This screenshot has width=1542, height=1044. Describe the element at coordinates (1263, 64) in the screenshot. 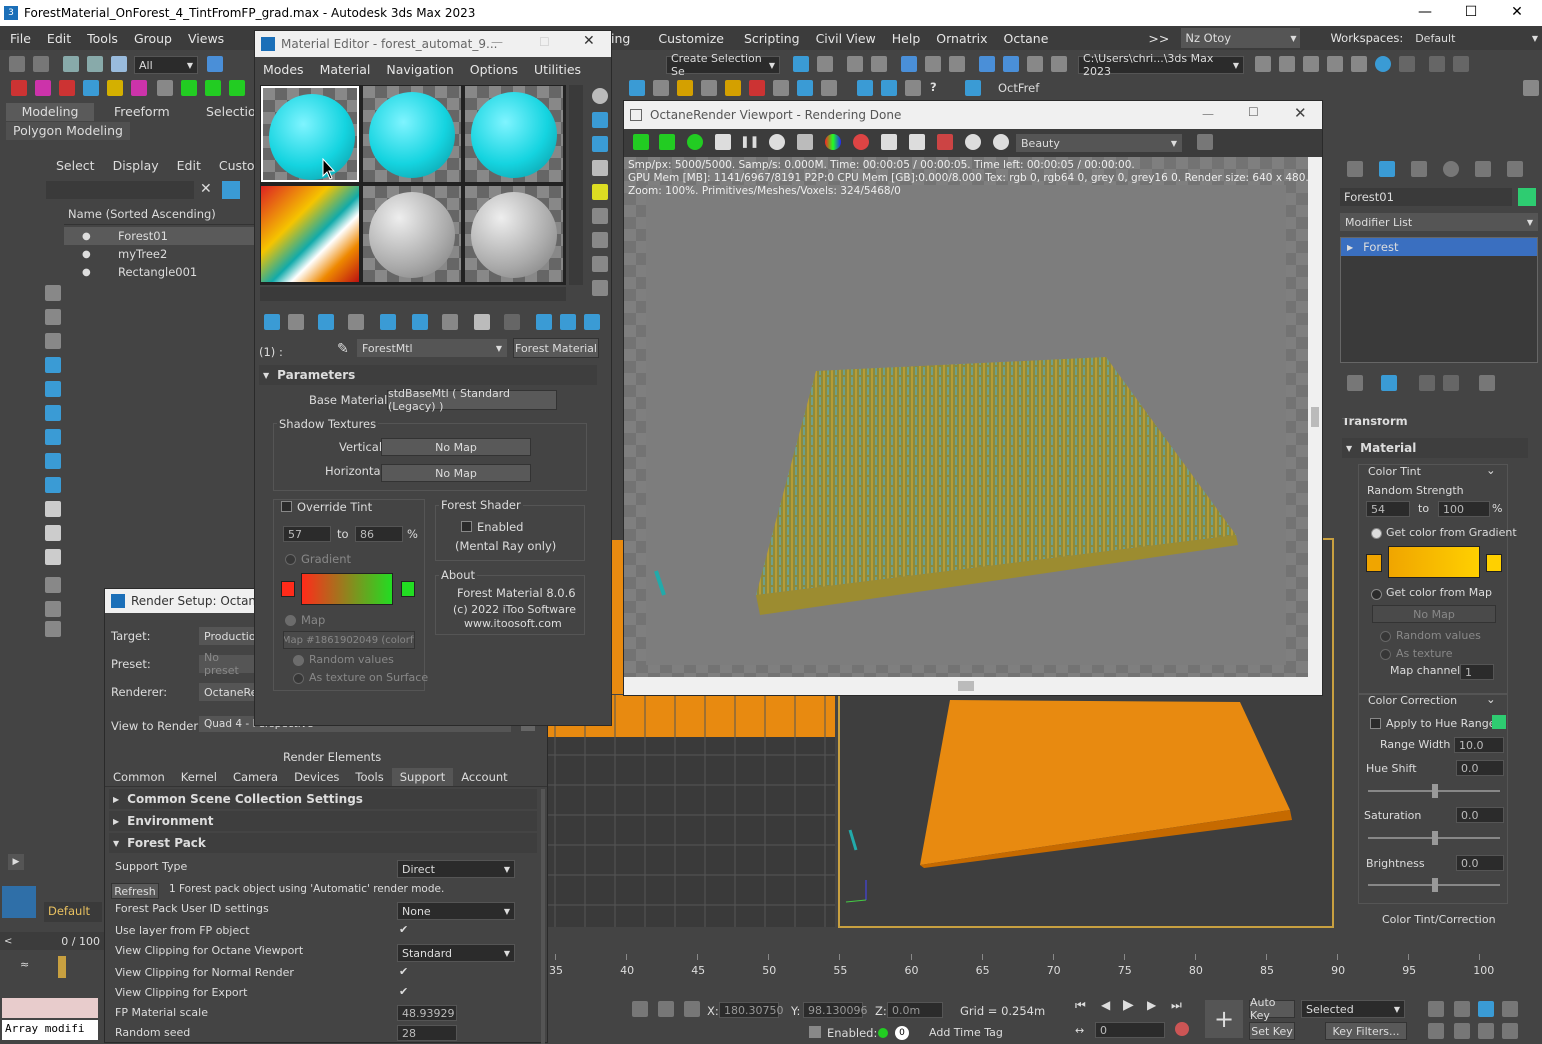

I see `folder-open-icon` at that location.